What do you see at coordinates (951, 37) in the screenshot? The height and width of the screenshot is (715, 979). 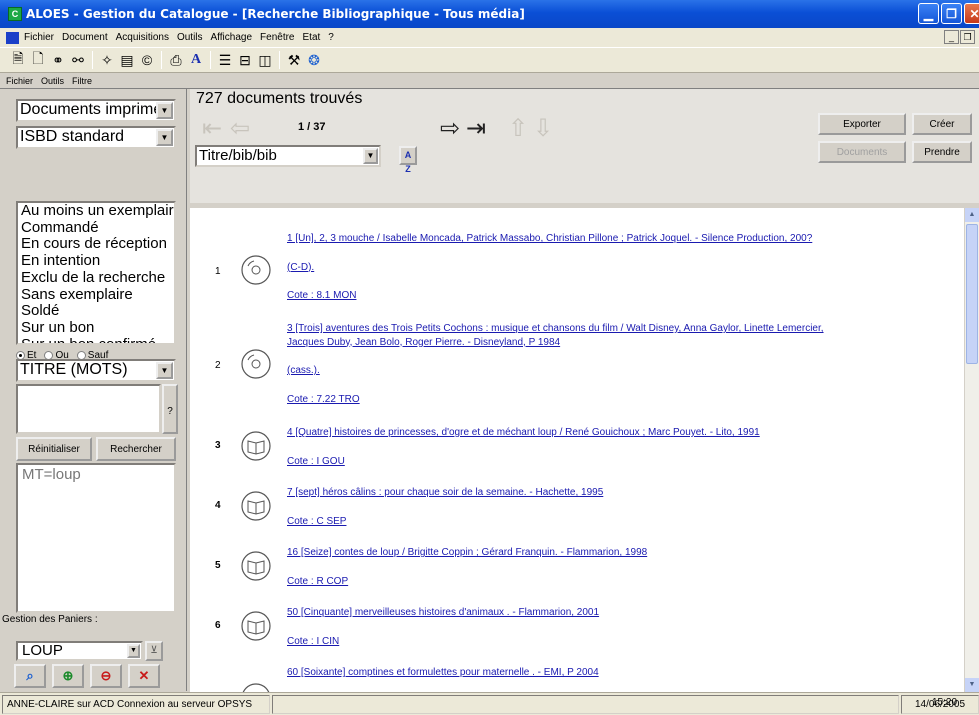 I see `mdi-minimize-icon: _` at bounding box center [951, 37].